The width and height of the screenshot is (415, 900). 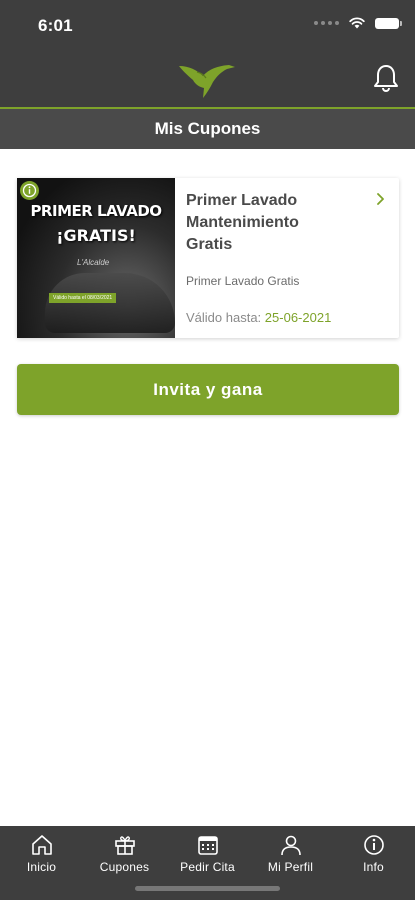 I want to click on notifications-bell-icon, so click(x=386, y=78).